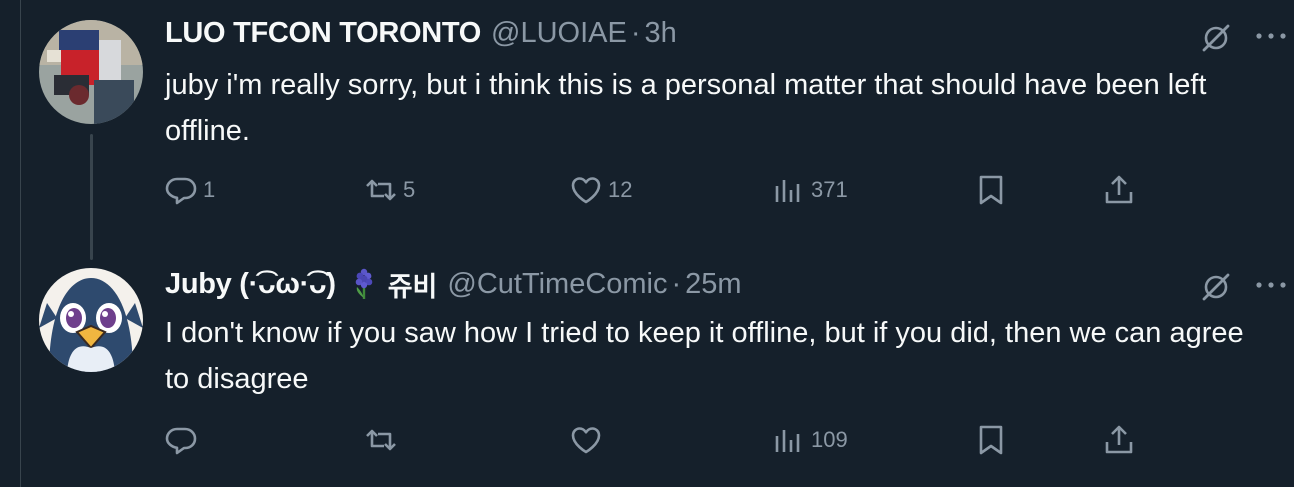  What do you see at coordinates (663, 190) in the screenshot?
I see `tweet-actions: 1 5 12 371` at bounding box center [663, 190].